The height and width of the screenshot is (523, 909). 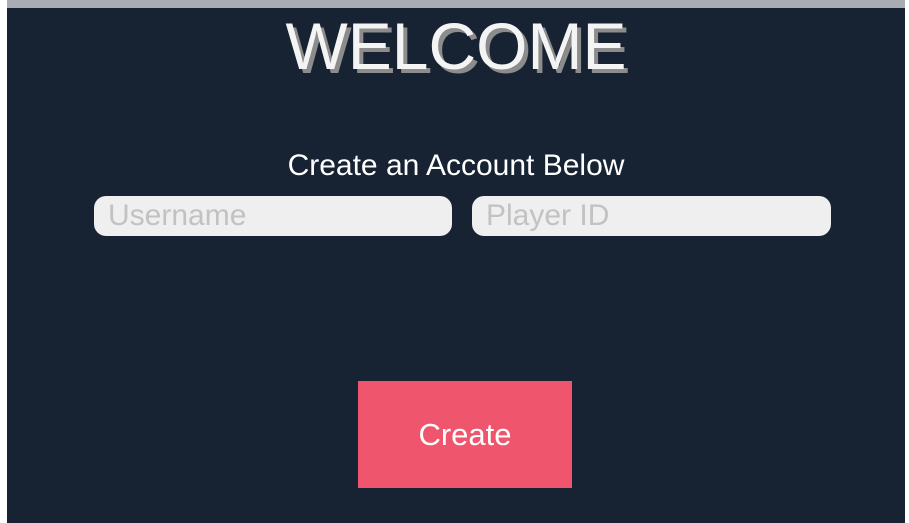 I want to click on player-id-field, so click(x=651, y=216).